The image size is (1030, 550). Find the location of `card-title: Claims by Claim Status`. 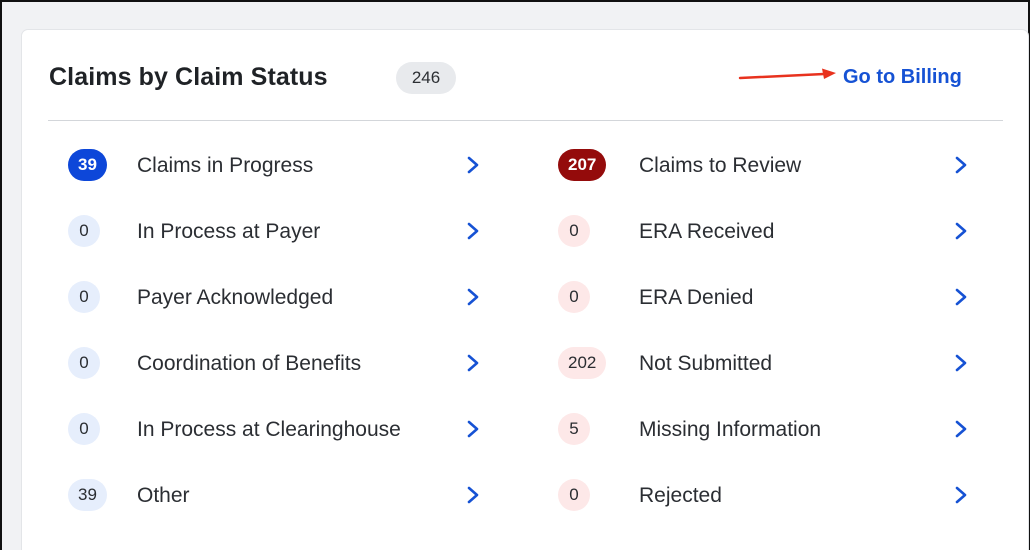

card-title: Claims by Claim Status is located at coordinates (188, 77).